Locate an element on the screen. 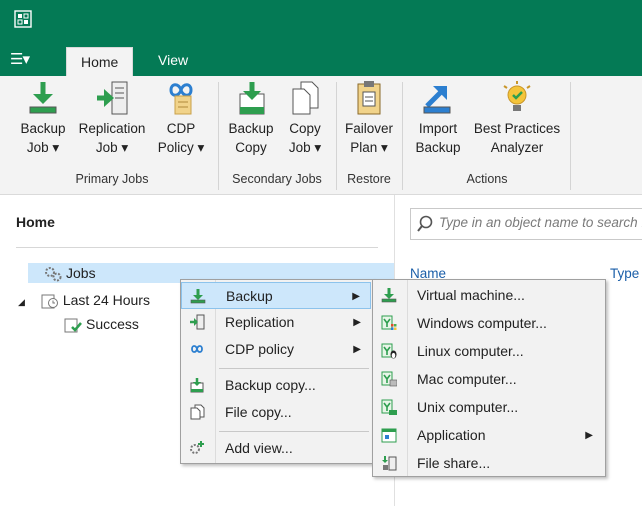  tree-label: Last 24 Hours is located at coordinates (106, 300).